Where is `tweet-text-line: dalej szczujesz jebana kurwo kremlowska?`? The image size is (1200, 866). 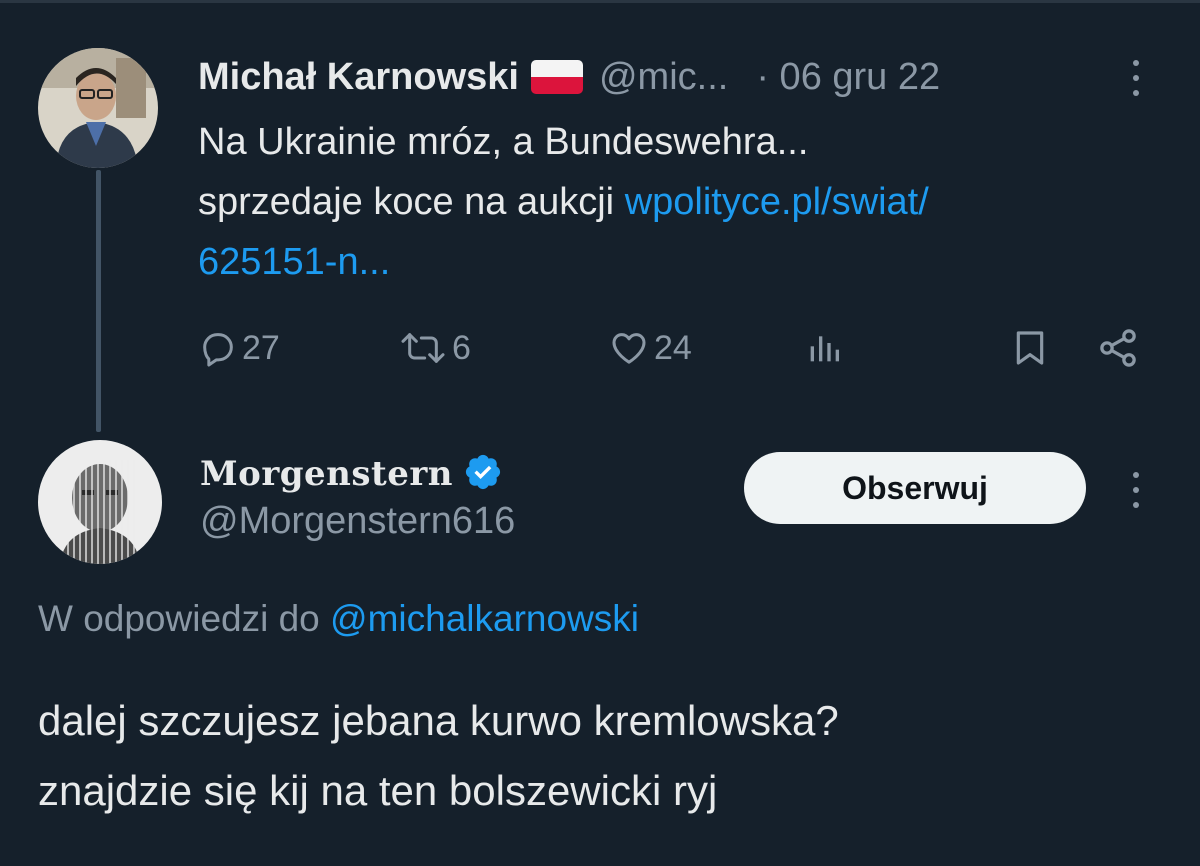
tweet-text-line: dalej szczujesz jebana kurwo kremlowska? is located at coordinates (438, 720).